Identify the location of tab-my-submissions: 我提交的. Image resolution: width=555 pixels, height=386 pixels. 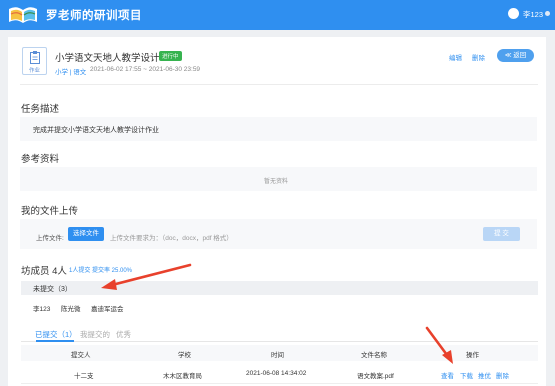
(95, 334).